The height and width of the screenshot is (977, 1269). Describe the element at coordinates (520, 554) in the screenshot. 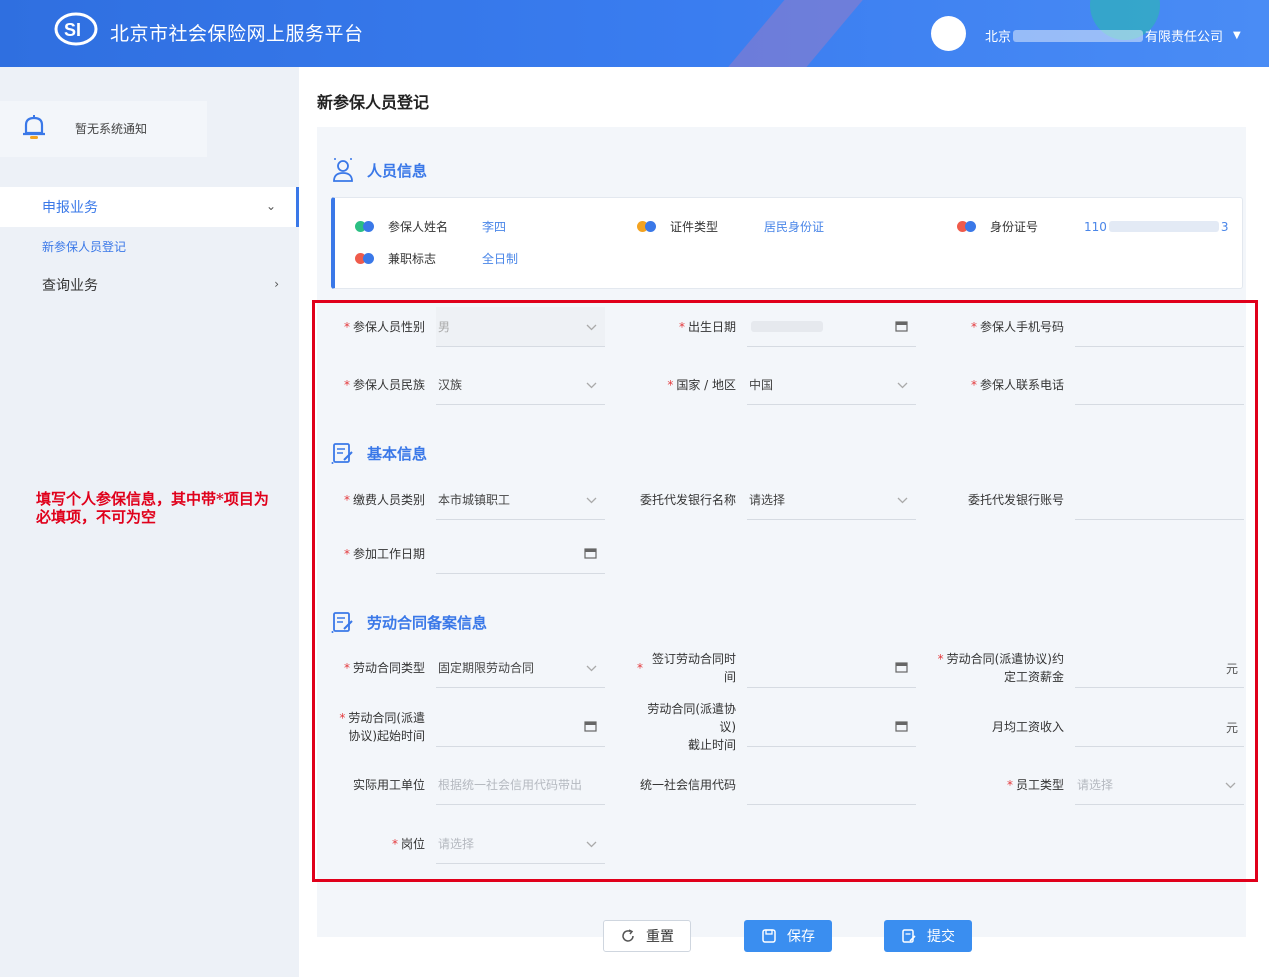

I see `workdate-input` at that location.